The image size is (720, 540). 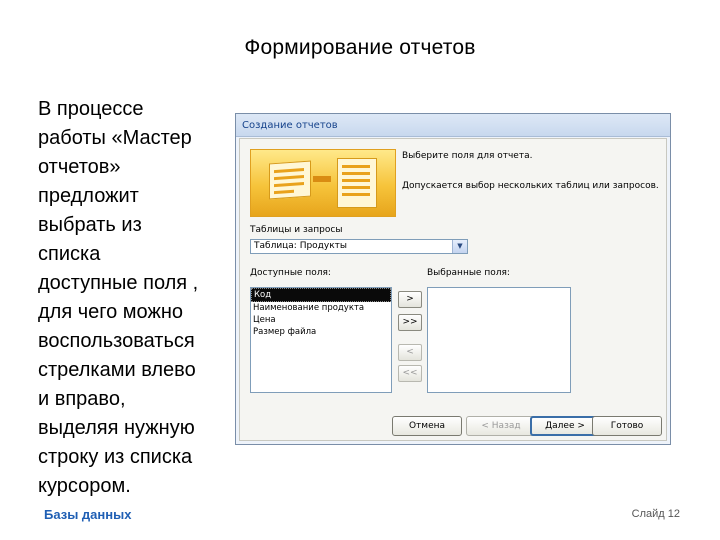 What do you see at coordinates (321, 332) in the screenshot?
I see `list-item: Размер файла` at bounding box center [321, 332].